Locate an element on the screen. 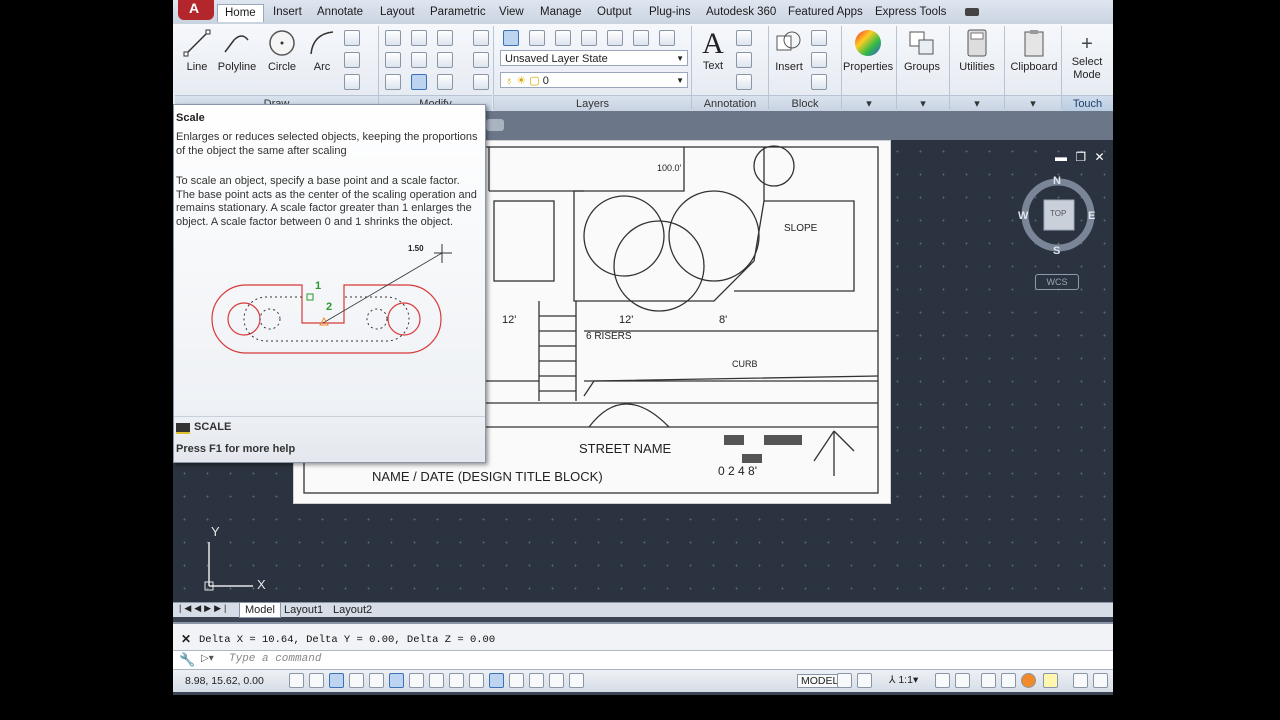 This screenshot has width=1280, height=720. polyline-button: Polyline is located at coordinates (237, 50).